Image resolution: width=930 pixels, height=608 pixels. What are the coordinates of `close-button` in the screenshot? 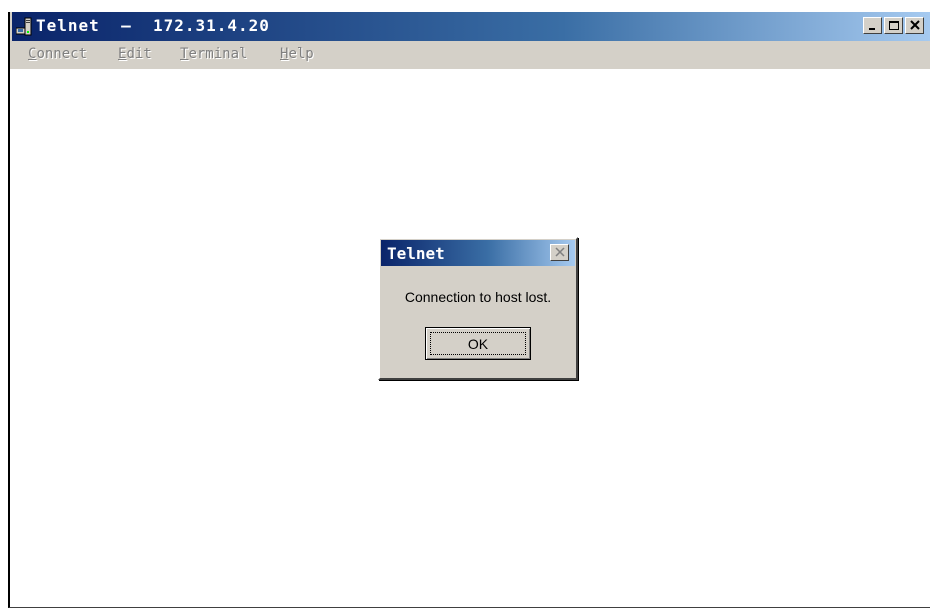 It's located at (914, 25).